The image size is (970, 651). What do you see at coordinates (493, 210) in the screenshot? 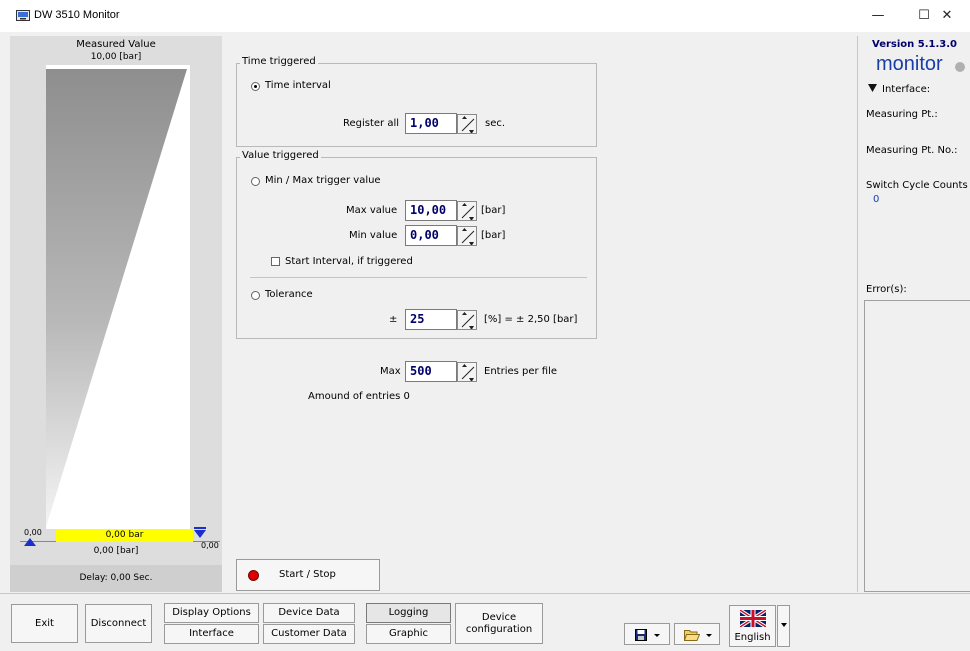
I see `max-value-unit: [bar]` at bounding box center [493, 210].